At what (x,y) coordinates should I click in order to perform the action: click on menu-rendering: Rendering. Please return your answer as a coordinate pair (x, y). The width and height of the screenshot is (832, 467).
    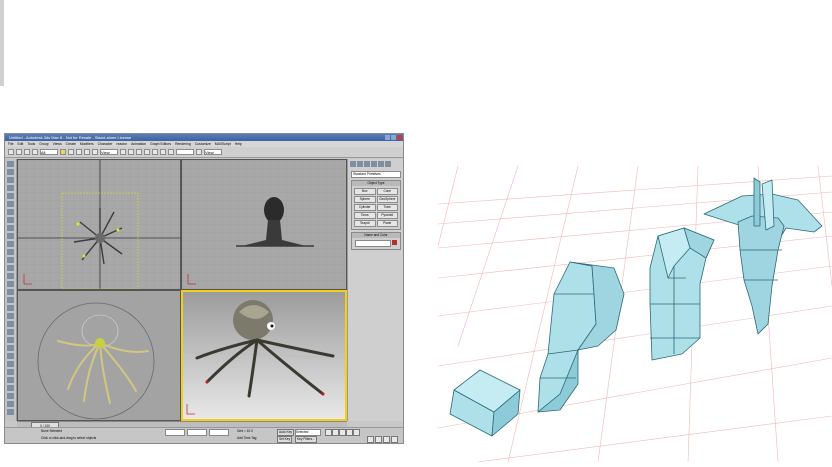
    Looking at the image, I should click on (183, 144).